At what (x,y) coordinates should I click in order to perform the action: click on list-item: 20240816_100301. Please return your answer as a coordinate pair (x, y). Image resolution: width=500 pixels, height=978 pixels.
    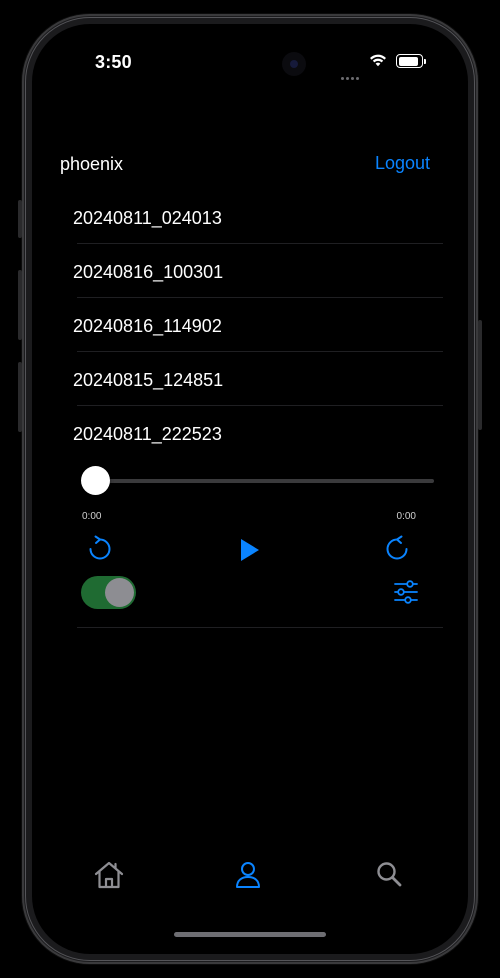
    Looking at the image, I should click on (258, 271).